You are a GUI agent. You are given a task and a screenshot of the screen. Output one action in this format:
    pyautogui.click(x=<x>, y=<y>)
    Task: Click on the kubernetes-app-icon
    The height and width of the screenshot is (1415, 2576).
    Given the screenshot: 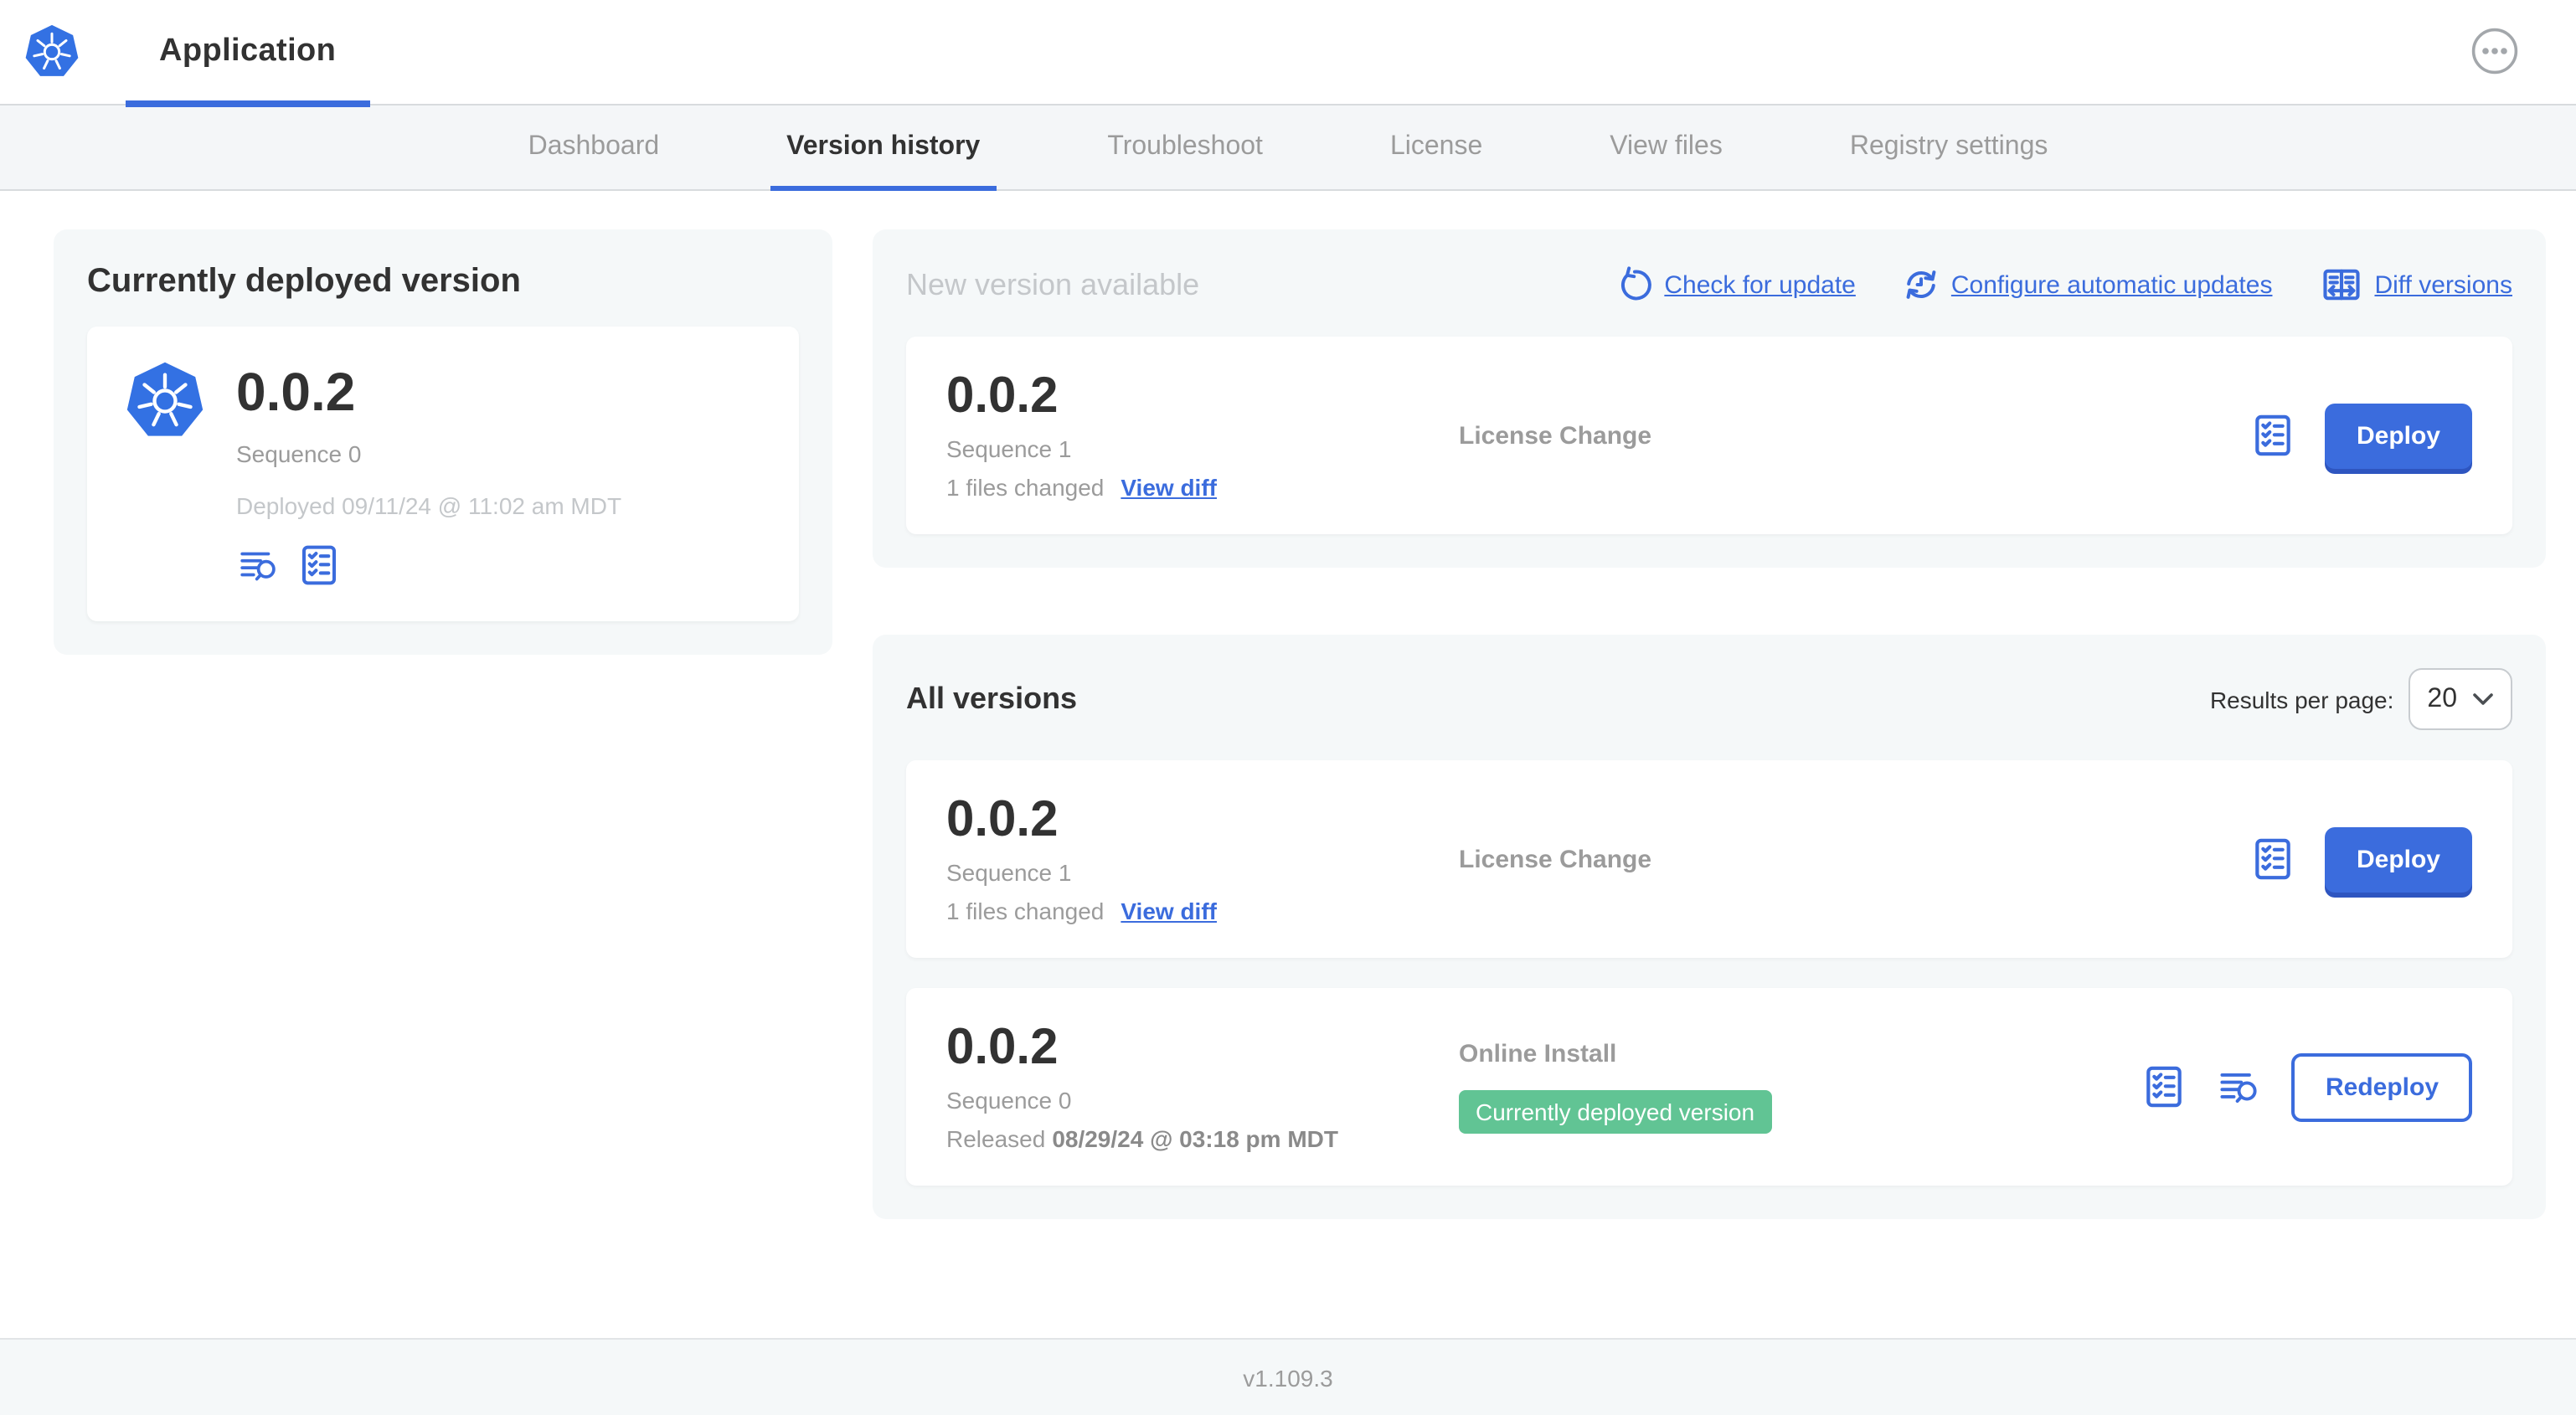 What is the action you would take?
    pyautogui.click(x=165, y=401)
    